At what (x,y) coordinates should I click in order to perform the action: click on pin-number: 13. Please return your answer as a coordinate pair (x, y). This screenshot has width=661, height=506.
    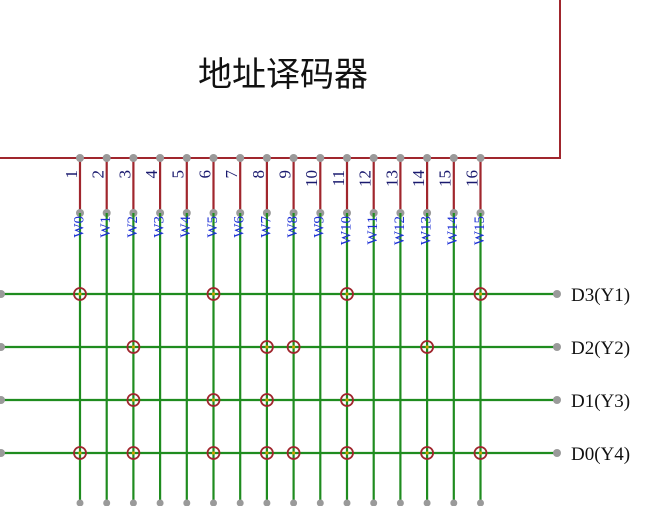
    Looking at the image, I should click on (391, 178).